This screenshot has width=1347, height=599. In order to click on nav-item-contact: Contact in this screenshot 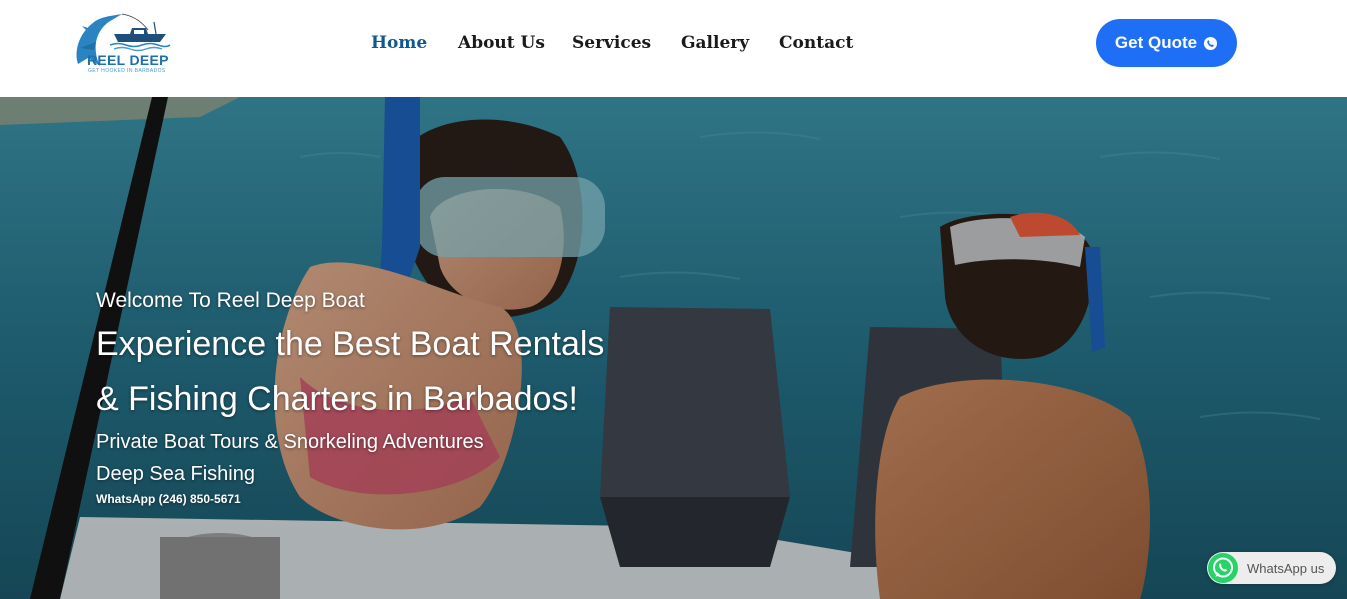, I will do `click(816, 43)`.